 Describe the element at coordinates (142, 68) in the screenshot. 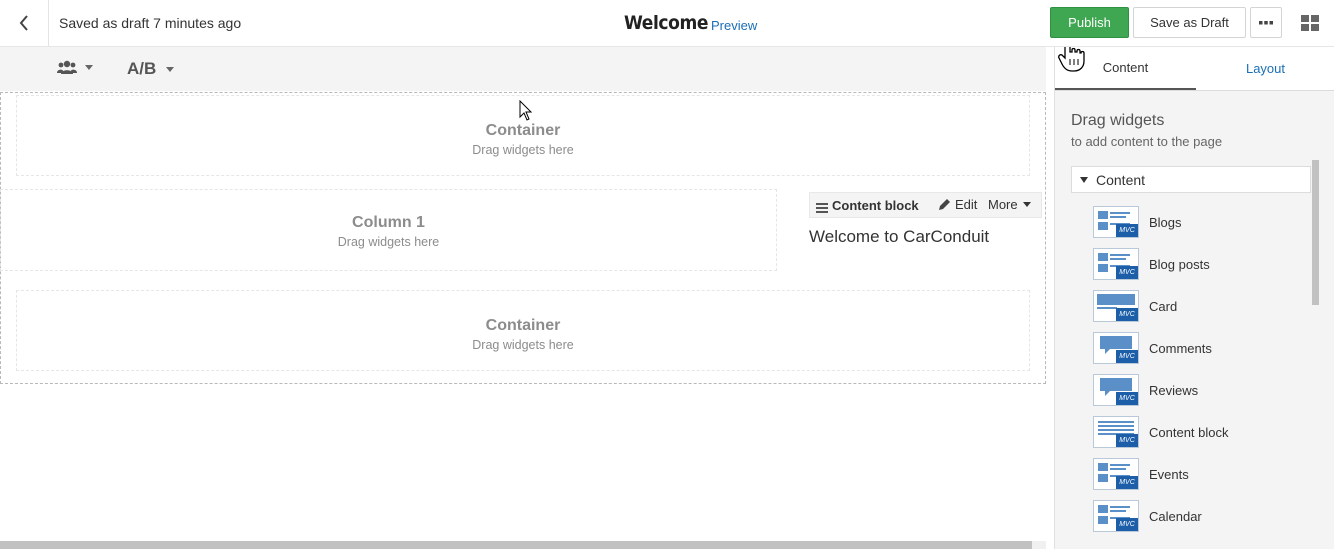

I see `ab-test-label: A/B` at that location.